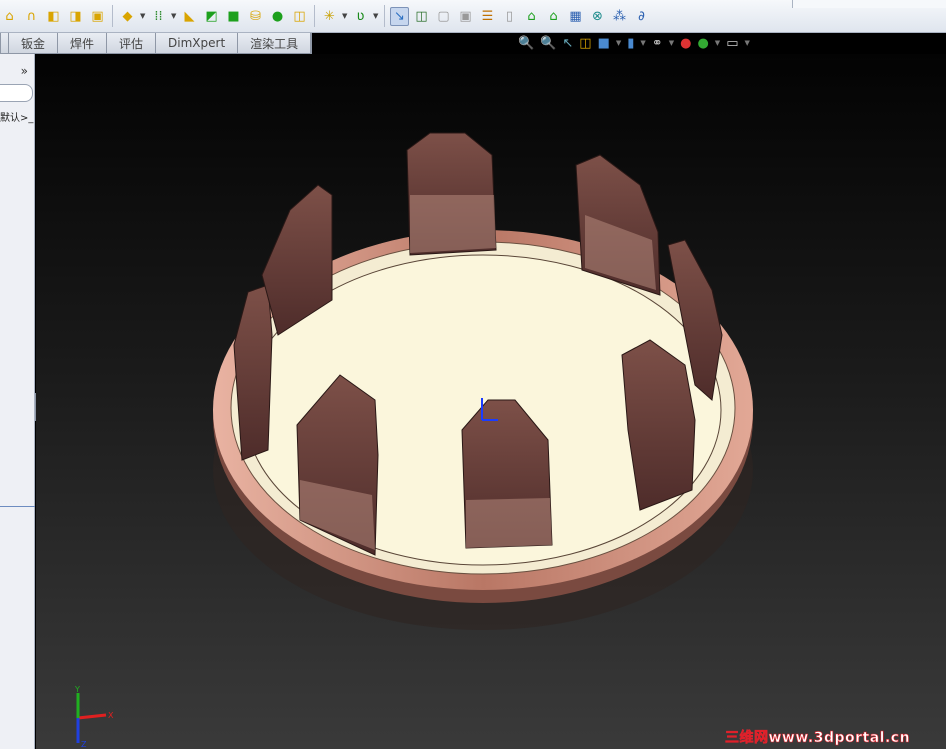 This screenshot has height=749, width=946. Describe the element at coordinates (487, 16) in the screenshot. I see `freeform-icon: ☰` at that location.